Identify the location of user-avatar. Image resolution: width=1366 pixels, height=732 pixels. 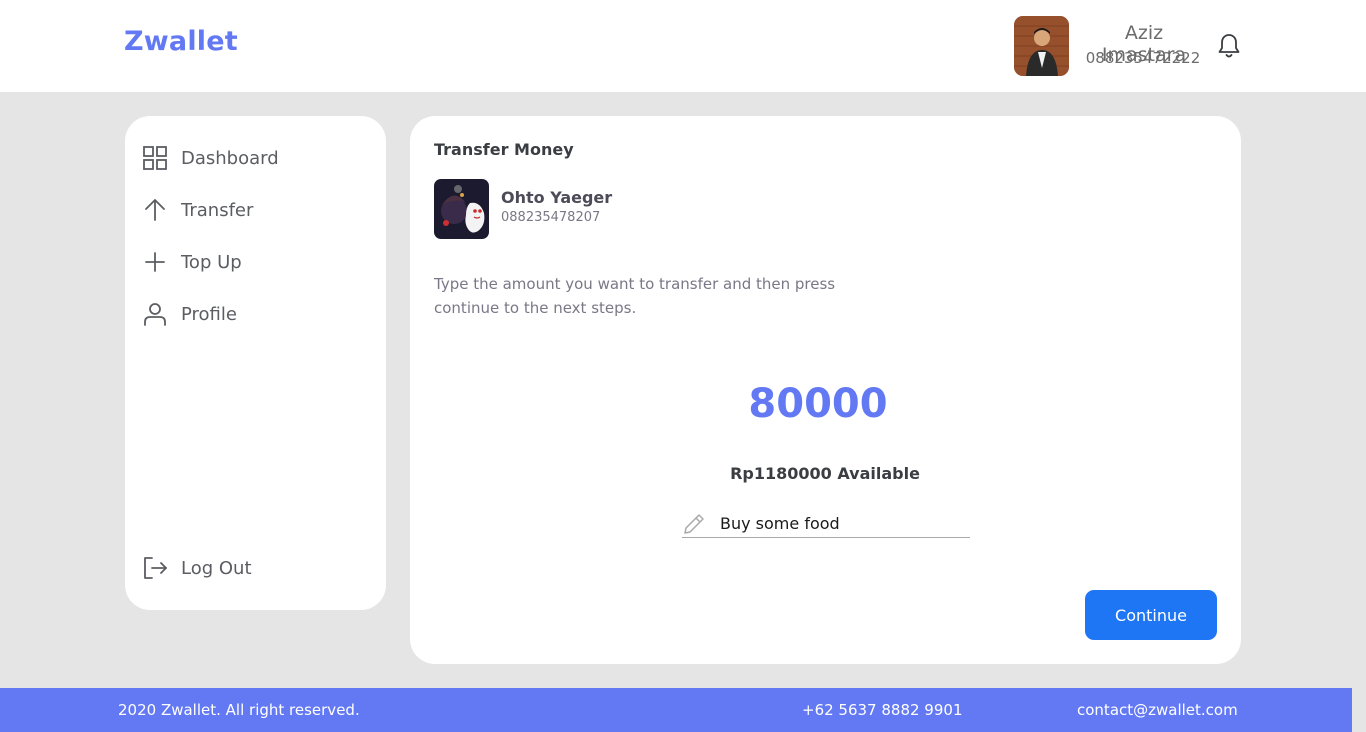
(1041, 46).